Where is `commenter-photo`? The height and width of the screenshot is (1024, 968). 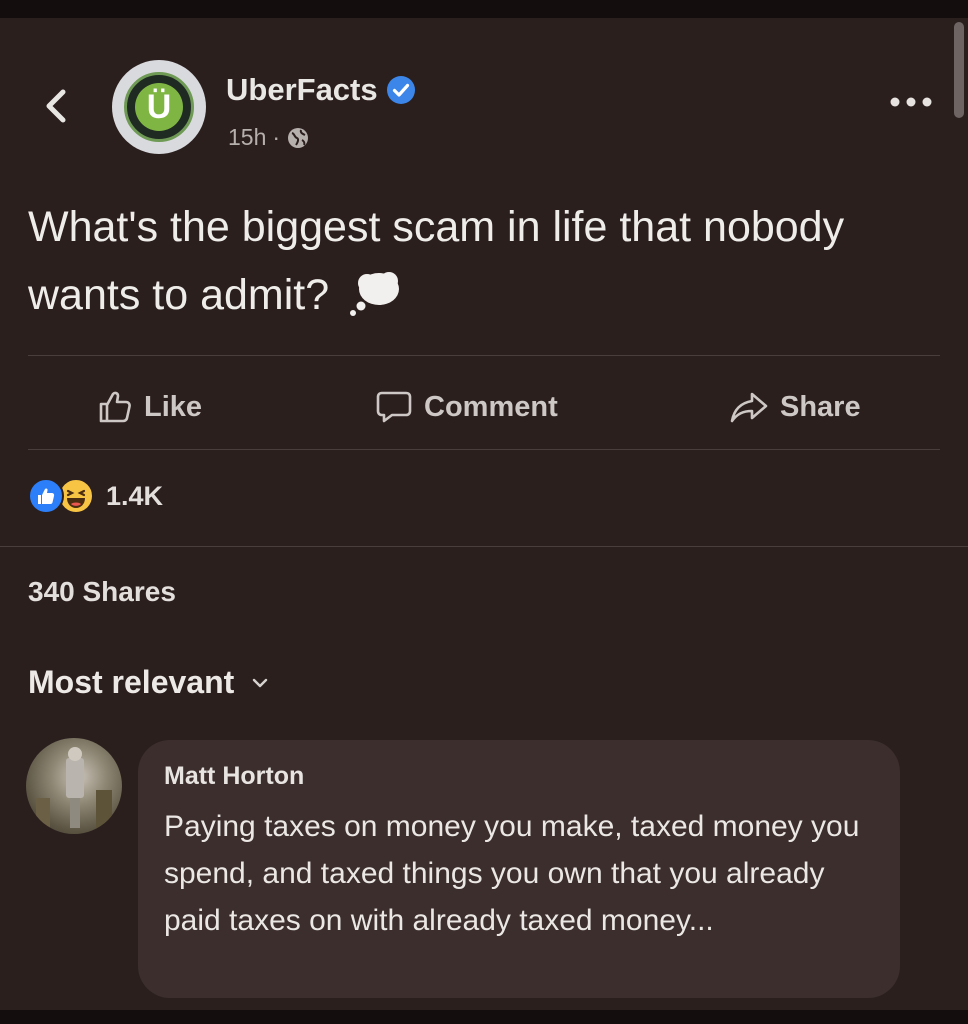
commenter-photo is located at coordinates (74, 790).